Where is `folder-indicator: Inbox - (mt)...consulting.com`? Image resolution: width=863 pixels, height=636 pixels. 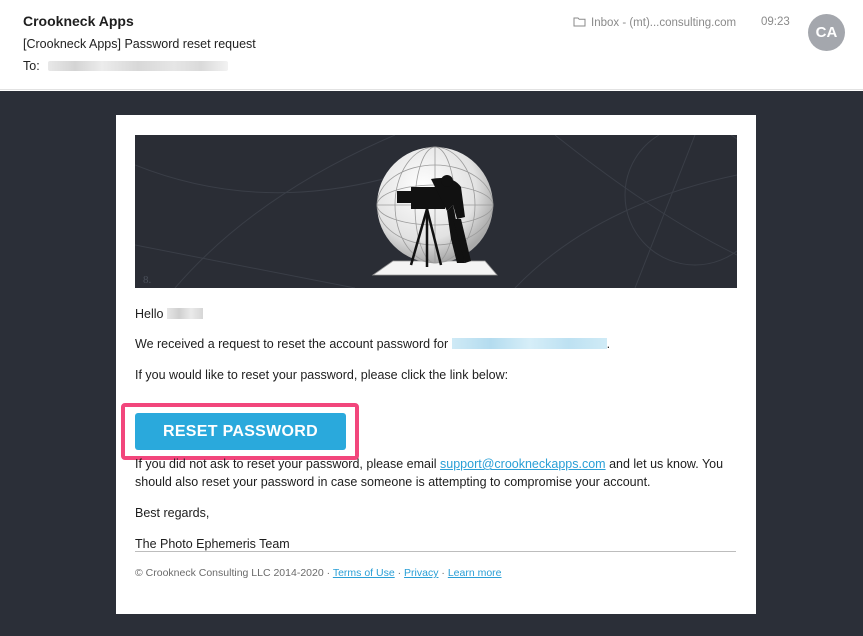 folder-indicator: Inbox - (mt)...consulting.com is located at coordinates (654, 23).